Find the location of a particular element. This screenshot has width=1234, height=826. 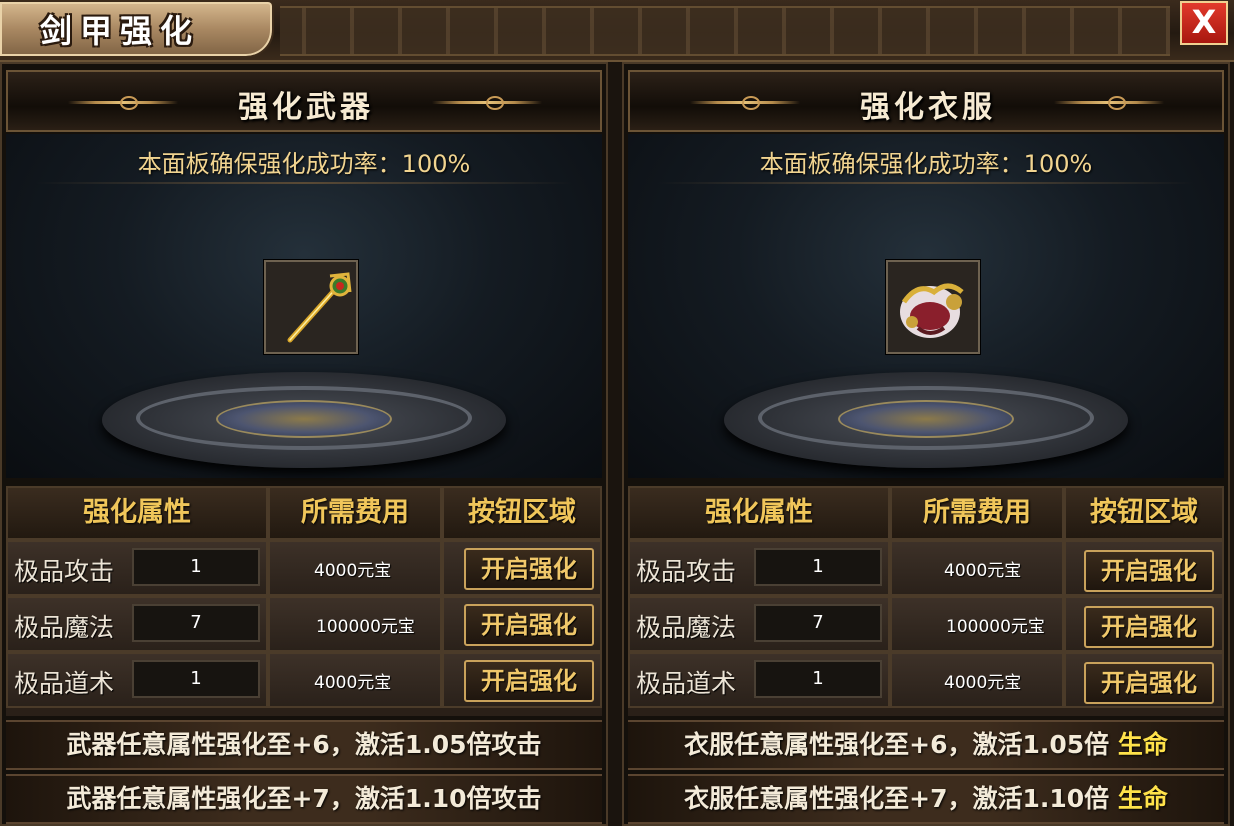

panel-title: 强化衣服 is located at coordinates (928, 107).